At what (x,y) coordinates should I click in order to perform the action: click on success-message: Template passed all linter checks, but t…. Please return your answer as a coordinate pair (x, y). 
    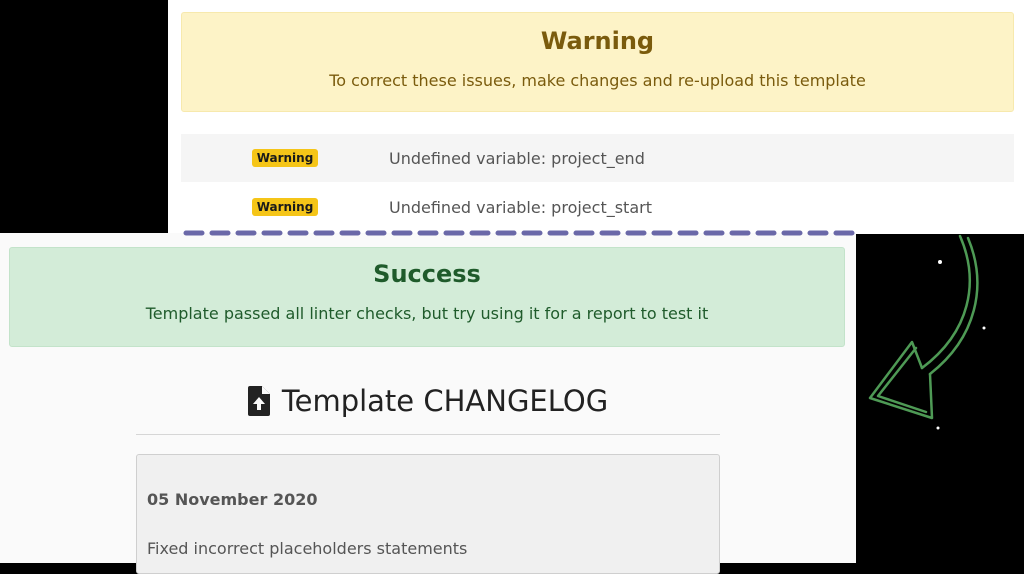
    Looking at the image, I should click on (427, 313).